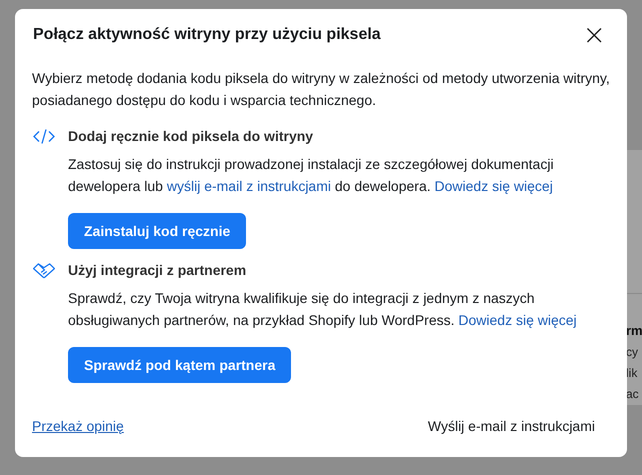  Describe the element at coordinates (191, 136) in the screenshot. I see `option-title: Dodaj ręcznie kod piksela do witryny` at that location.